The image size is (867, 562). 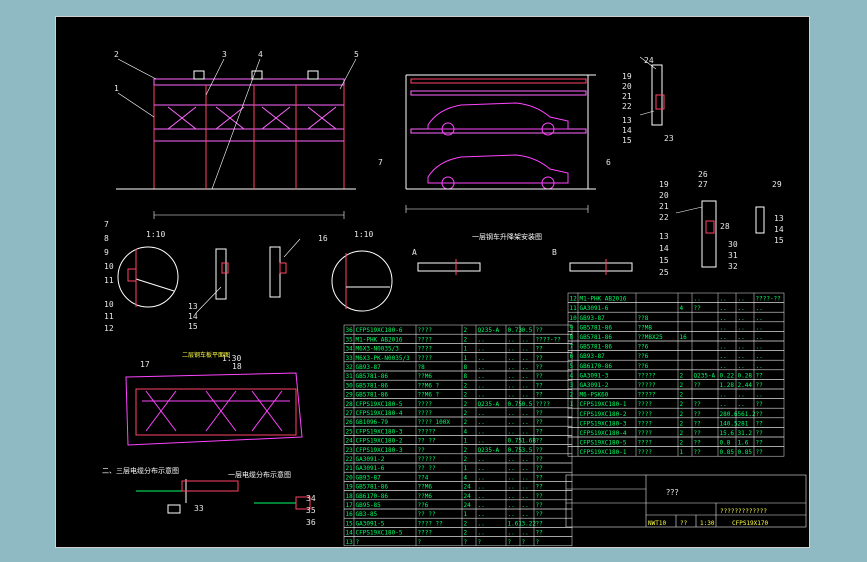 I want to click on table-cell: ???? ??, so click(x=431, y=523).